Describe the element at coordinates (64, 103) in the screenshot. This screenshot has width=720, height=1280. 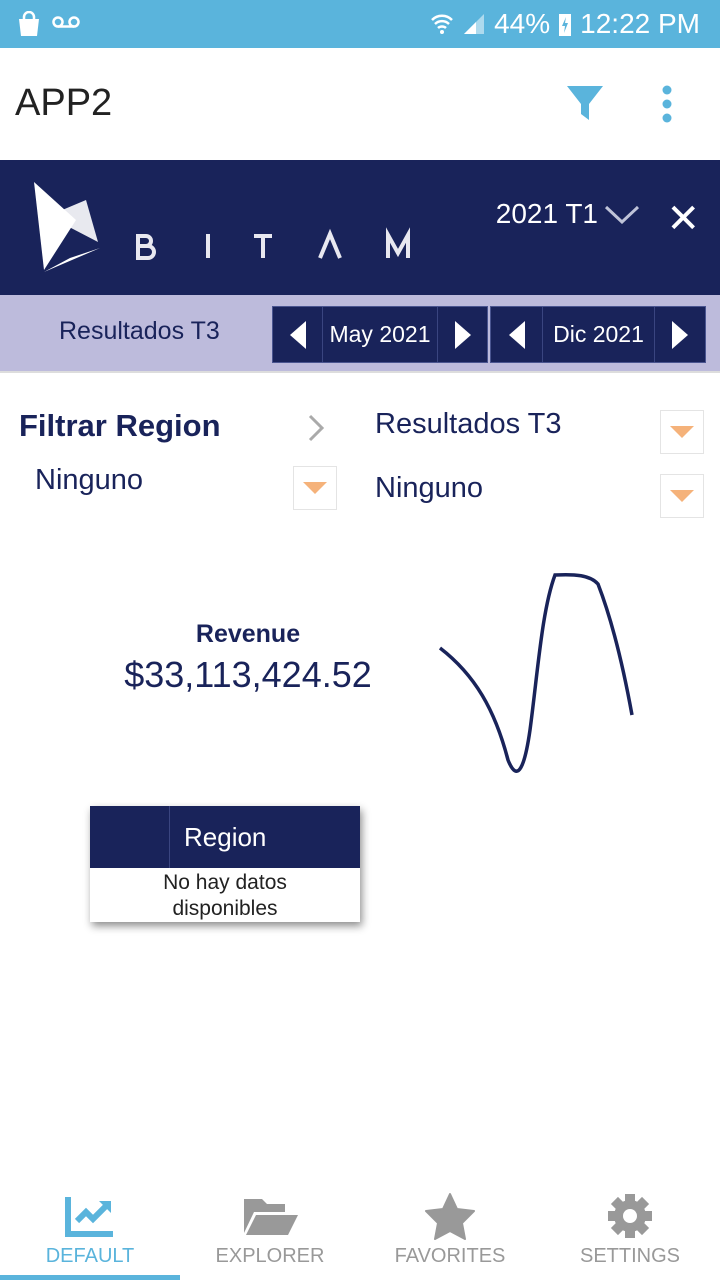
I see `app-title: APP2` at that location.